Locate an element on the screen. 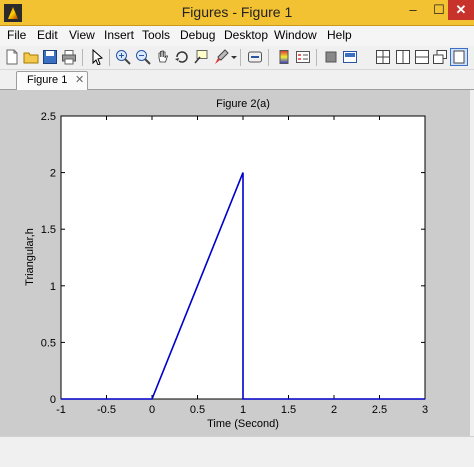  menu-edit: Edit is located at coordinates (47, 35).